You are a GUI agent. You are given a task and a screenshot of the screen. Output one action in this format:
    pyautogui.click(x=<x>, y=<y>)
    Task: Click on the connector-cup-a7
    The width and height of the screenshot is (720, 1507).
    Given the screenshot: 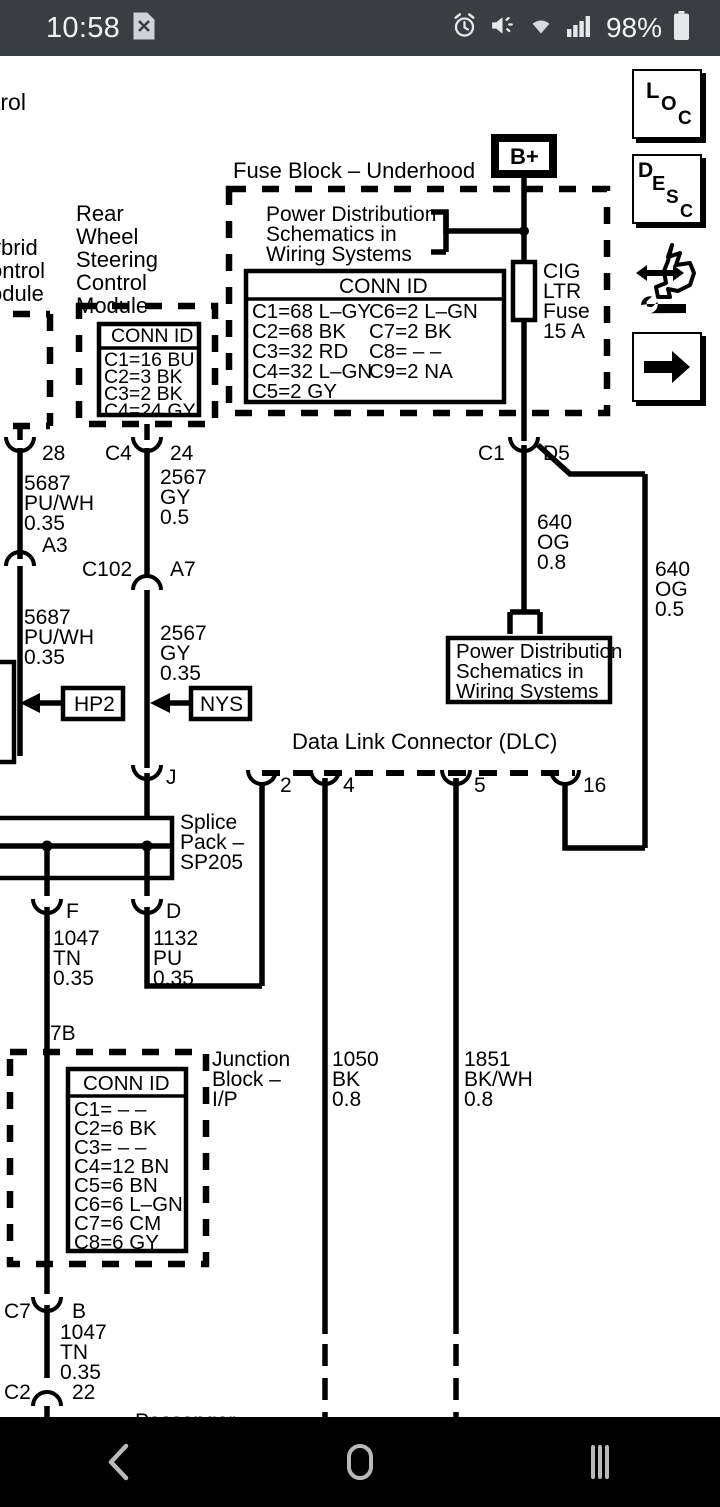 What is the action you would take?
    pyautogui.click(x=147, y=582)
    